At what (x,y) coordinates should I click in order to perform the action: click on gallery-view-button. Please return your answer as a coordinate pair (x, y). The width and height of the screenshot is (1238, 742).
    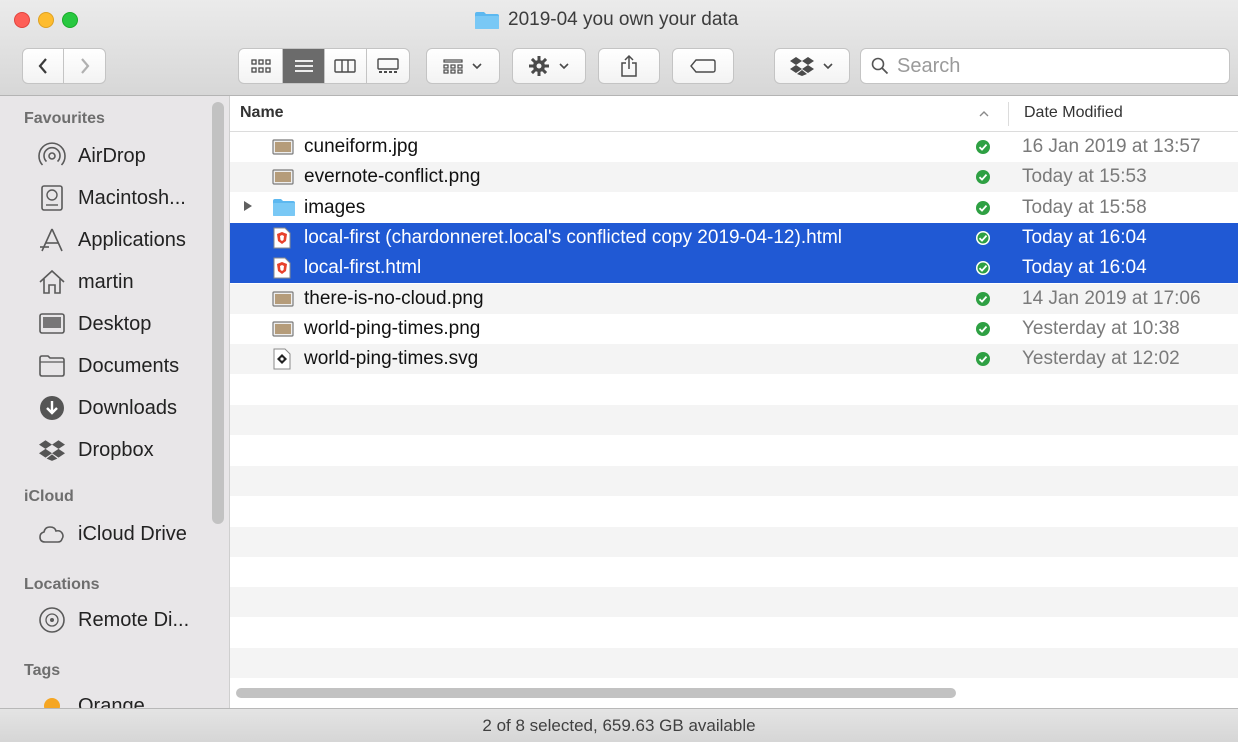
    Looking at the image, I should click on (388, 66).